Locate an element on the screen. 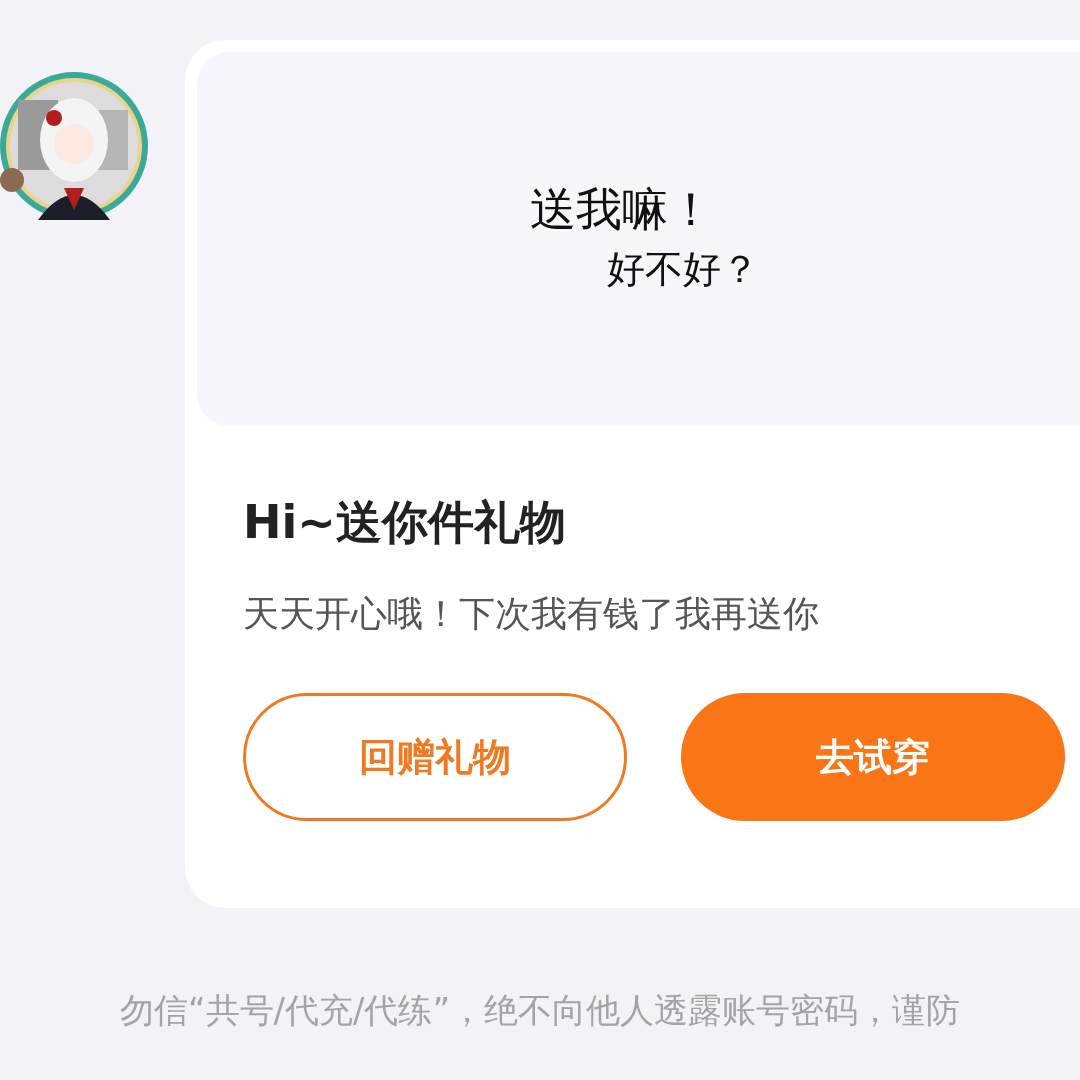  card-title: Hi~送你件礼物 is located at coordinates (405, 522).